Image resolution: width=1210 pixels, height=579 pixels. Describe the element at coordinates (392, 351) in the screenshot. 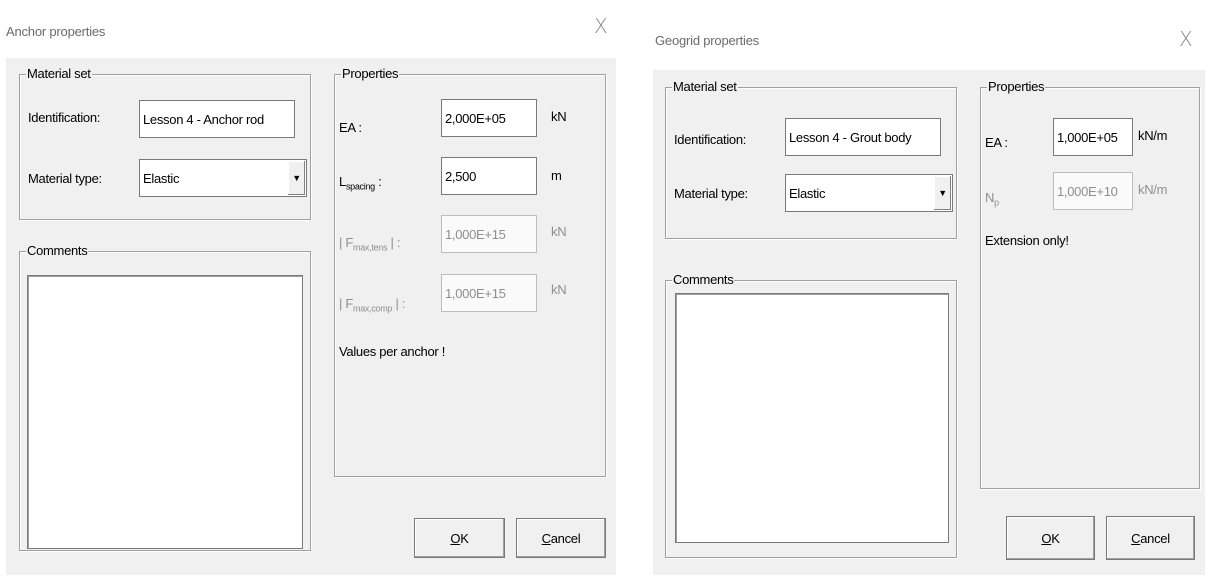

I see `values-note: Values per anchor !` at that location.